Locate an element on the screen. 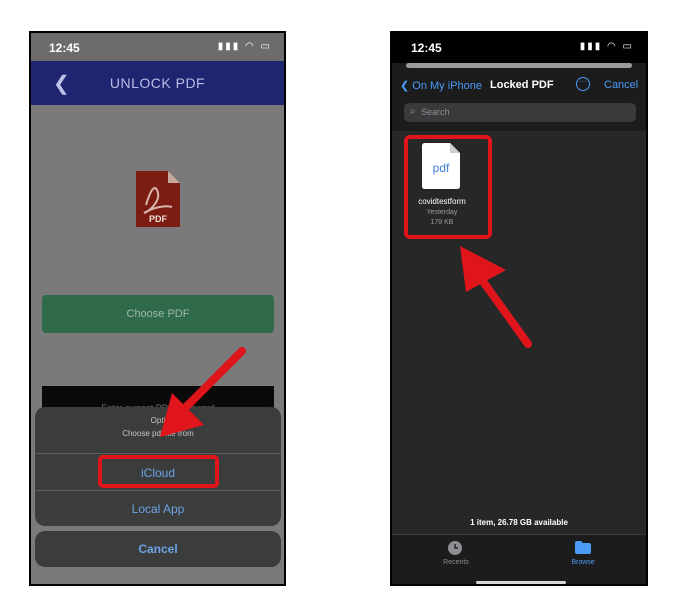  back-button: ❮ On My iPhone is located at coordinates (441, 85).